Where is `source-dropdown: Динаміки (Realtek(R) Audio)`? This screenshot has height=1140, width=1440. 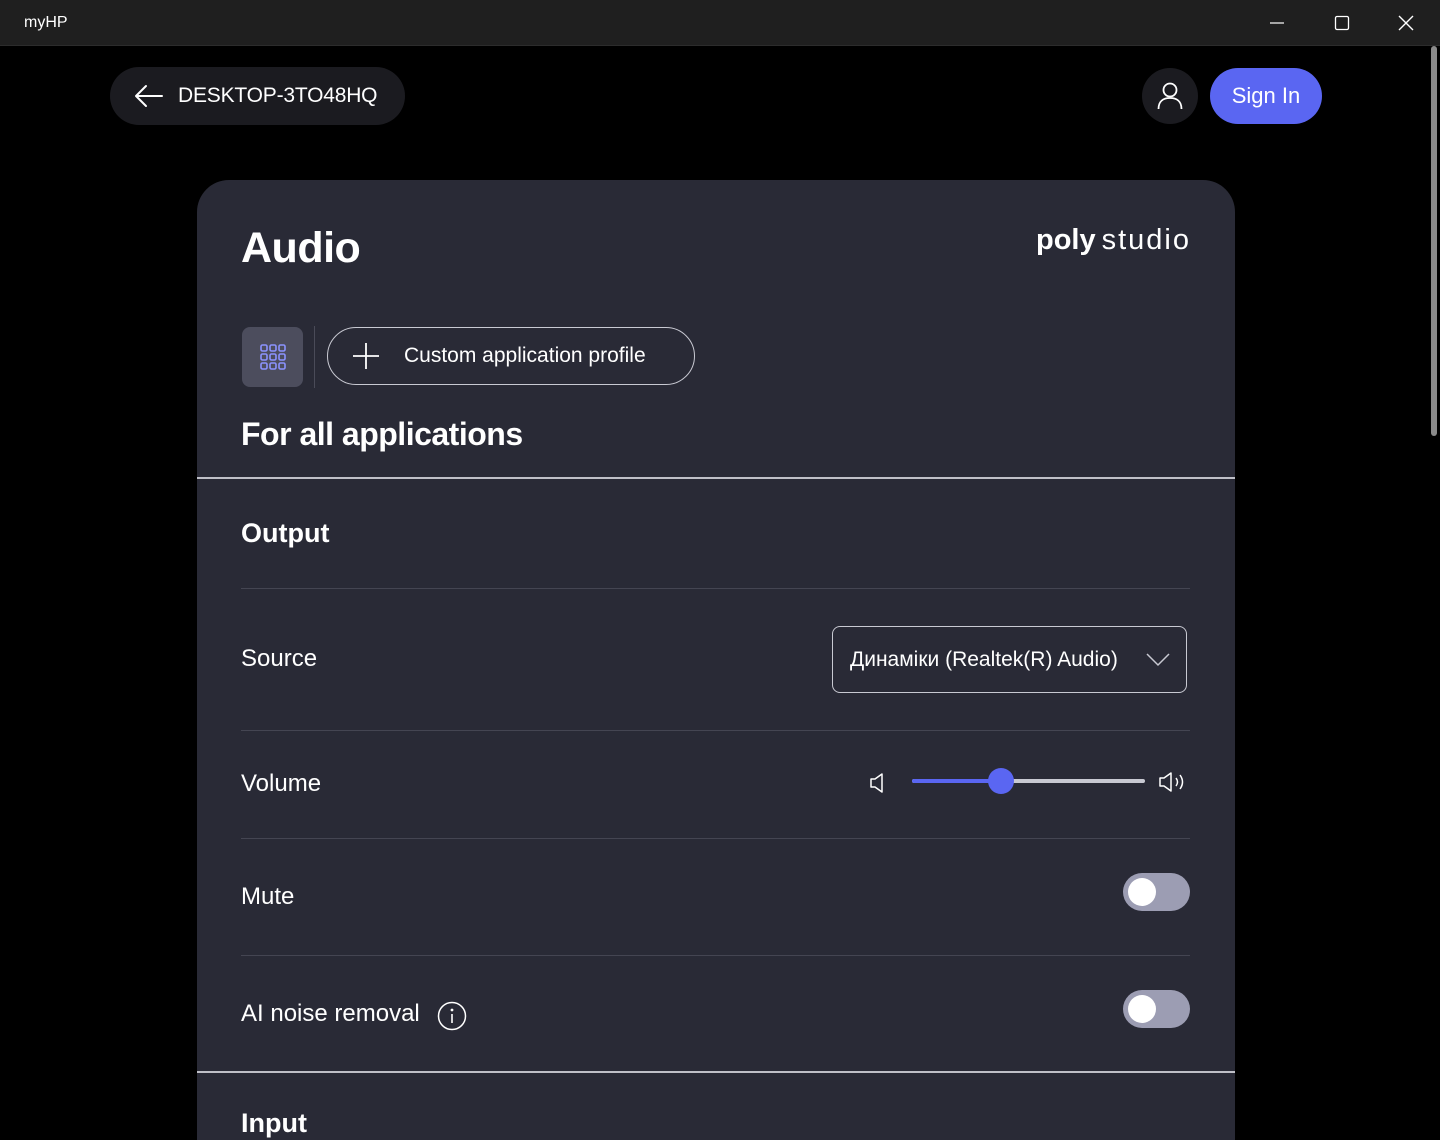 source-dropdown: Динаміки (Realtek(R) Audio) is located at coordinates (1009, 659).